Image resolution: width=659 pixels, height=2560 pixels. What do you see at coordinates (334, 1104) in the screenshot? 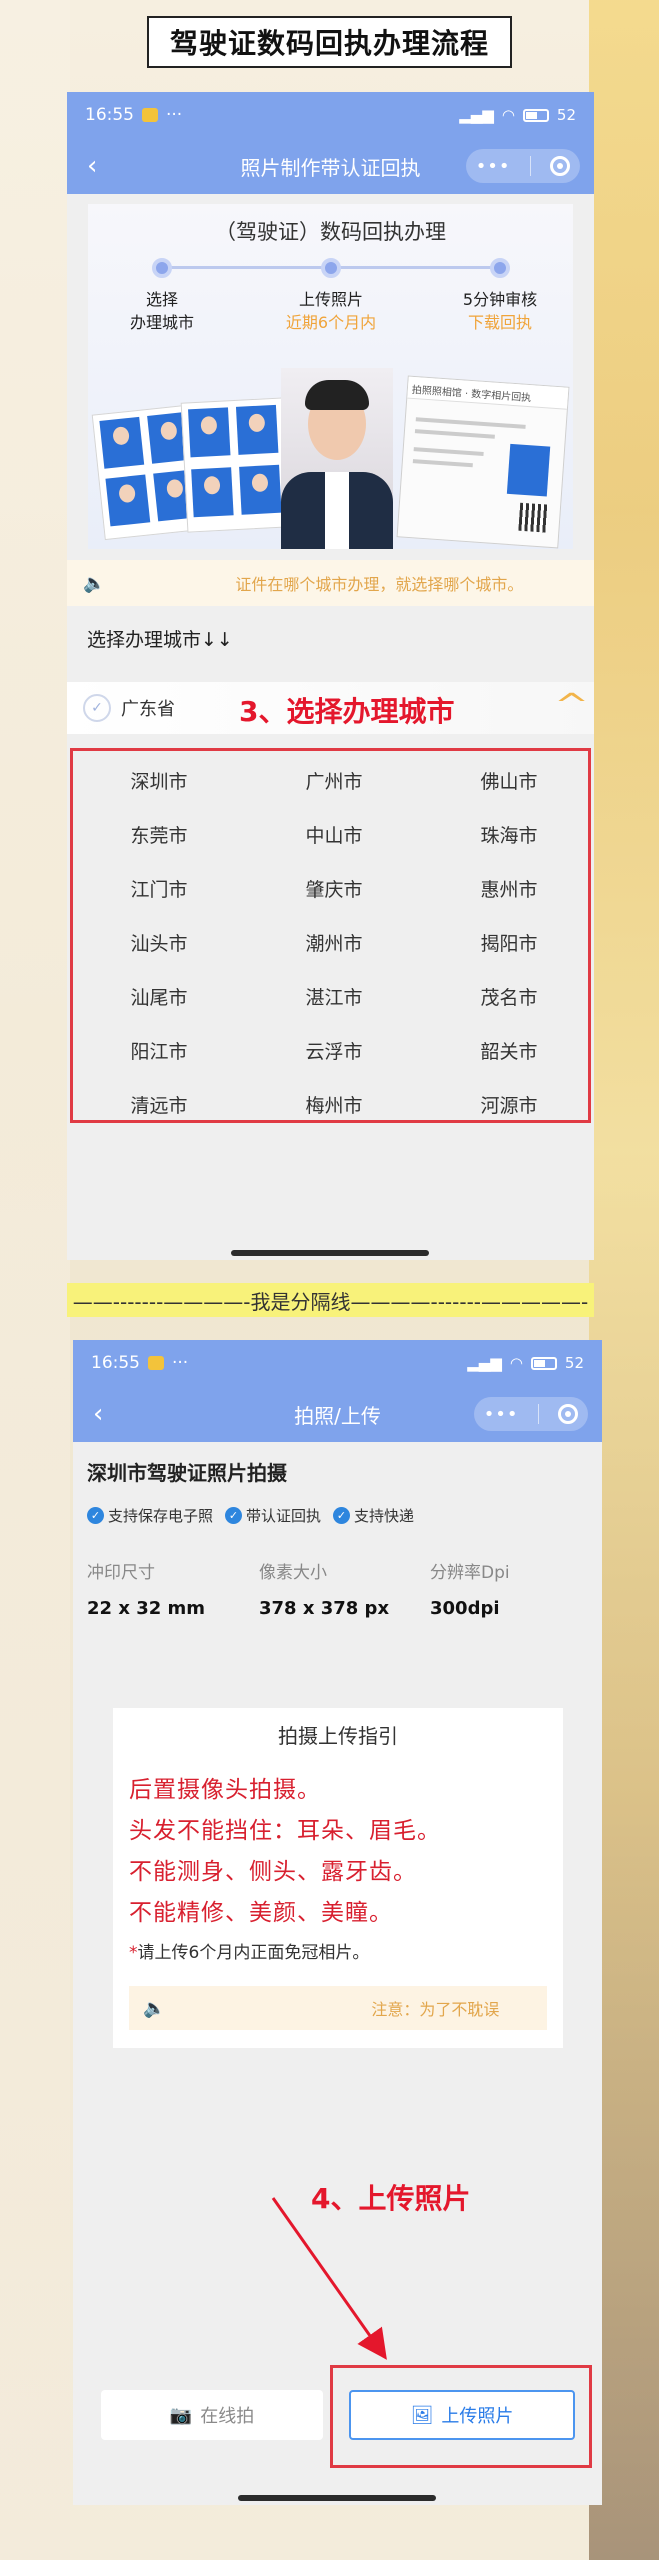
I see `city-item: 梅州市` at bounding box center [334, 1104].